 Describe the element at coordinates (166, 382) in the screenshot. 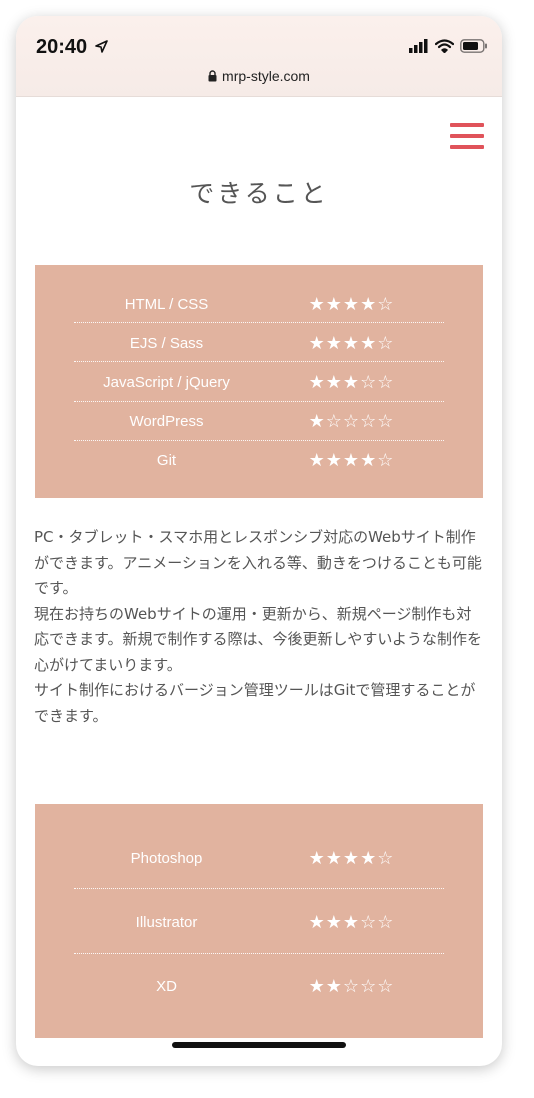

I see `skill-name: JavaScript / jQuery` at that location.